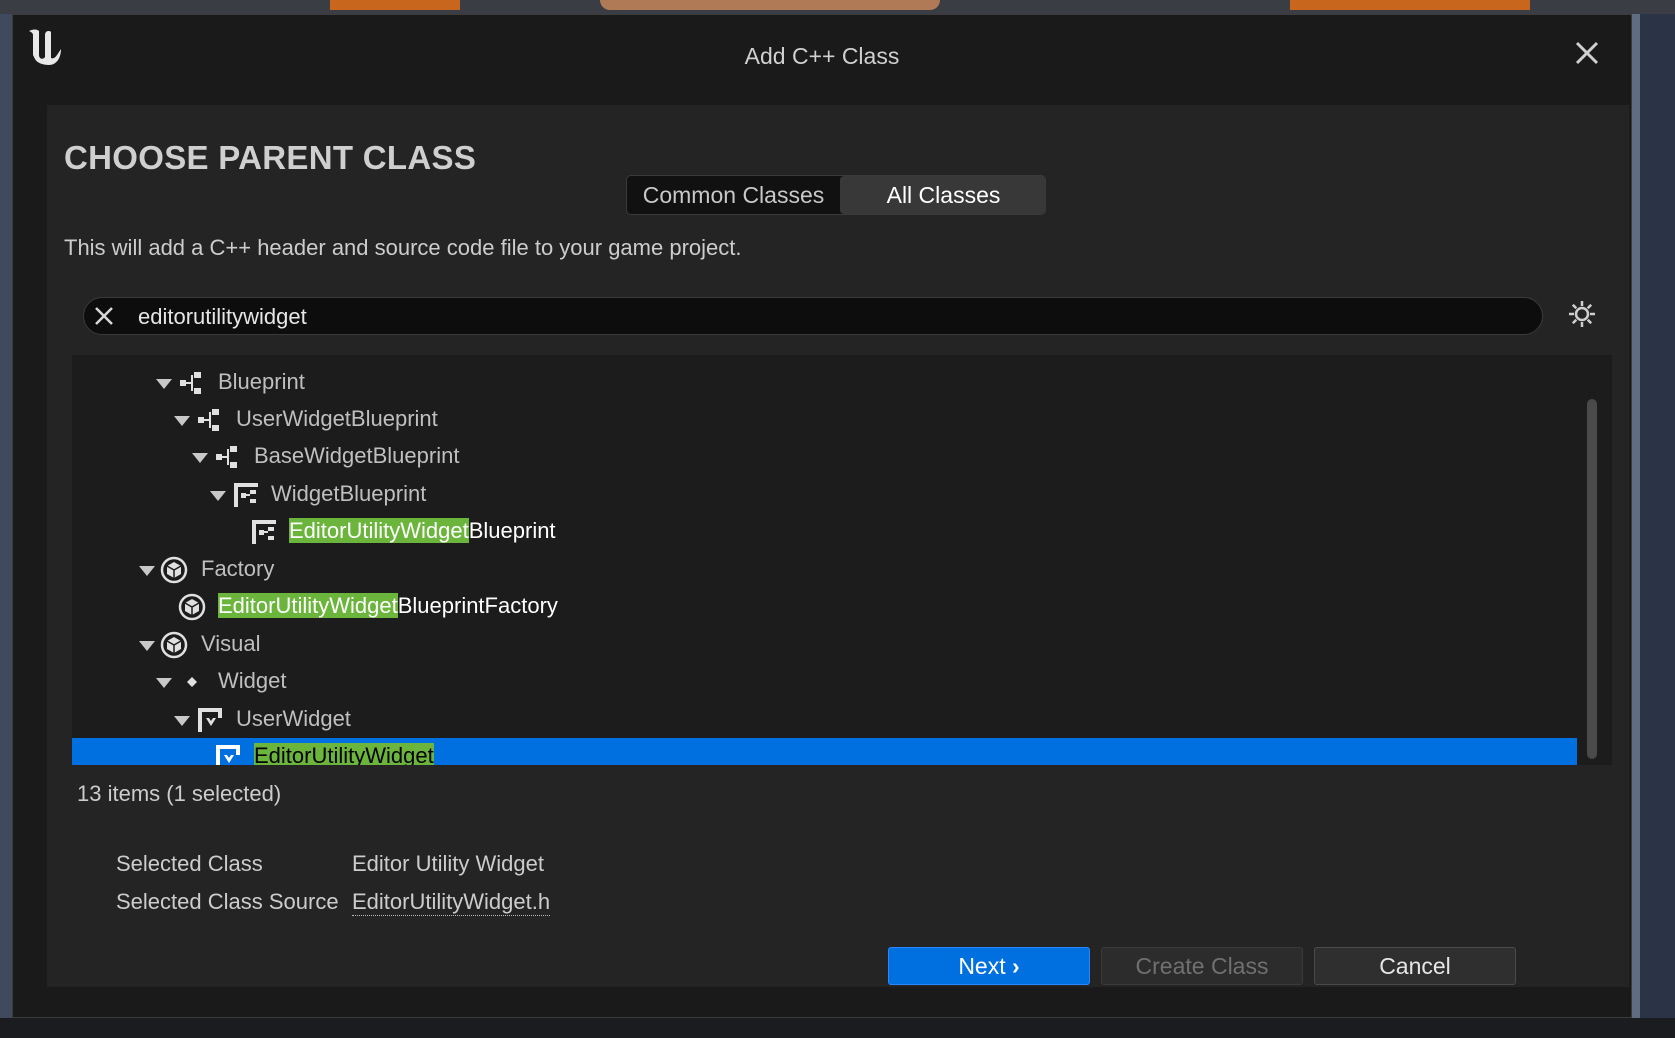  I want to click on tree-row-label: EditorUtilityWidgetBlueprint, so click(422, 531).